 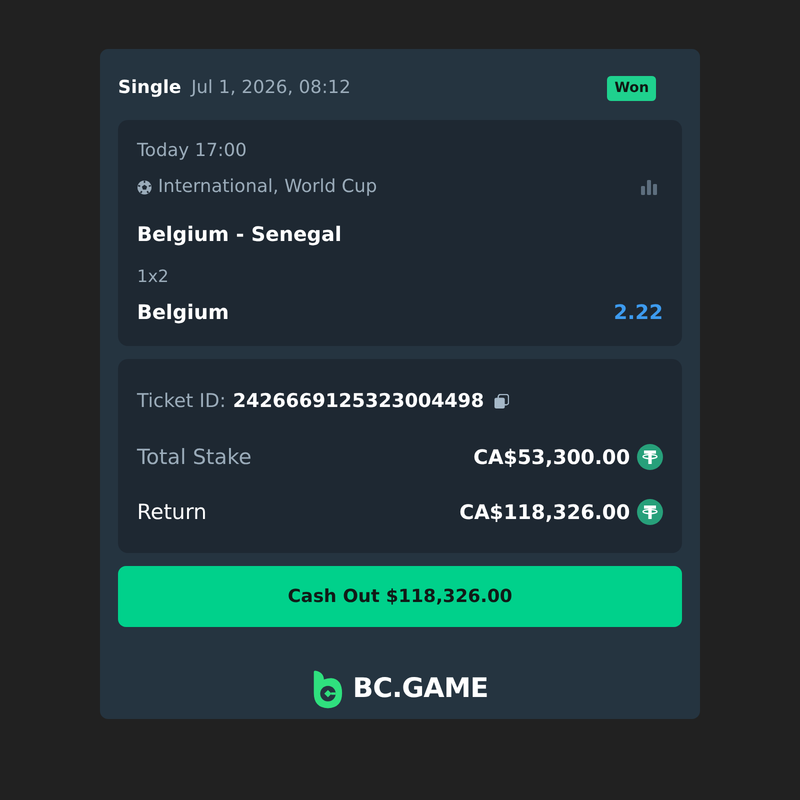 I want to click on ticket-label: Ticket ID:, so click(x=181, y=401).